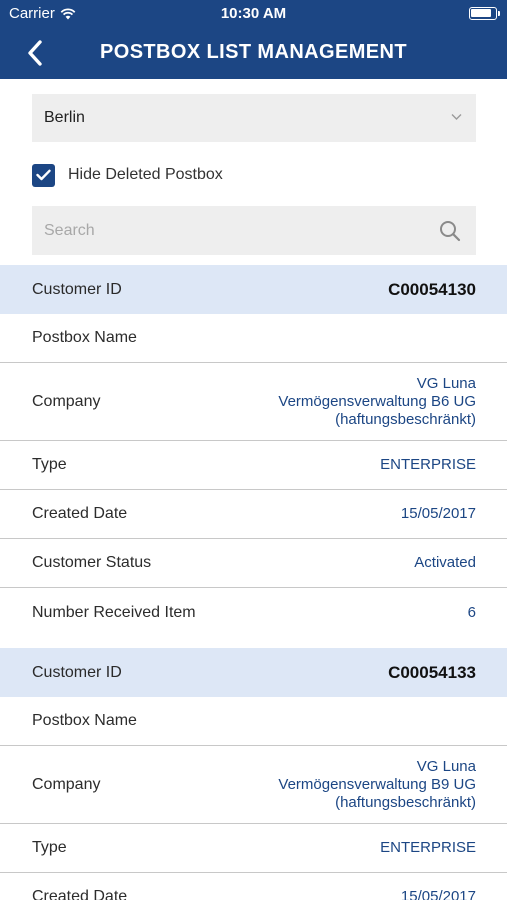 This screenshot has height=900, width=507. Describe the element at coordinates (432, 672) in the screenshot. I see `customer-id-value: C00054133` at that location.